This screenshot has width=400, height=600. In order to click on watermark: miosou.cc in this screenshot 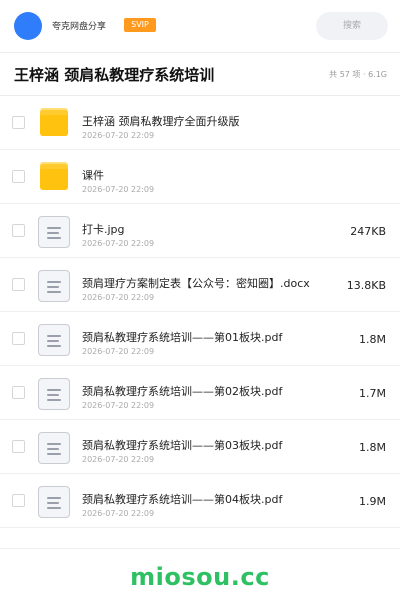, I will do `click(200, 577)`.